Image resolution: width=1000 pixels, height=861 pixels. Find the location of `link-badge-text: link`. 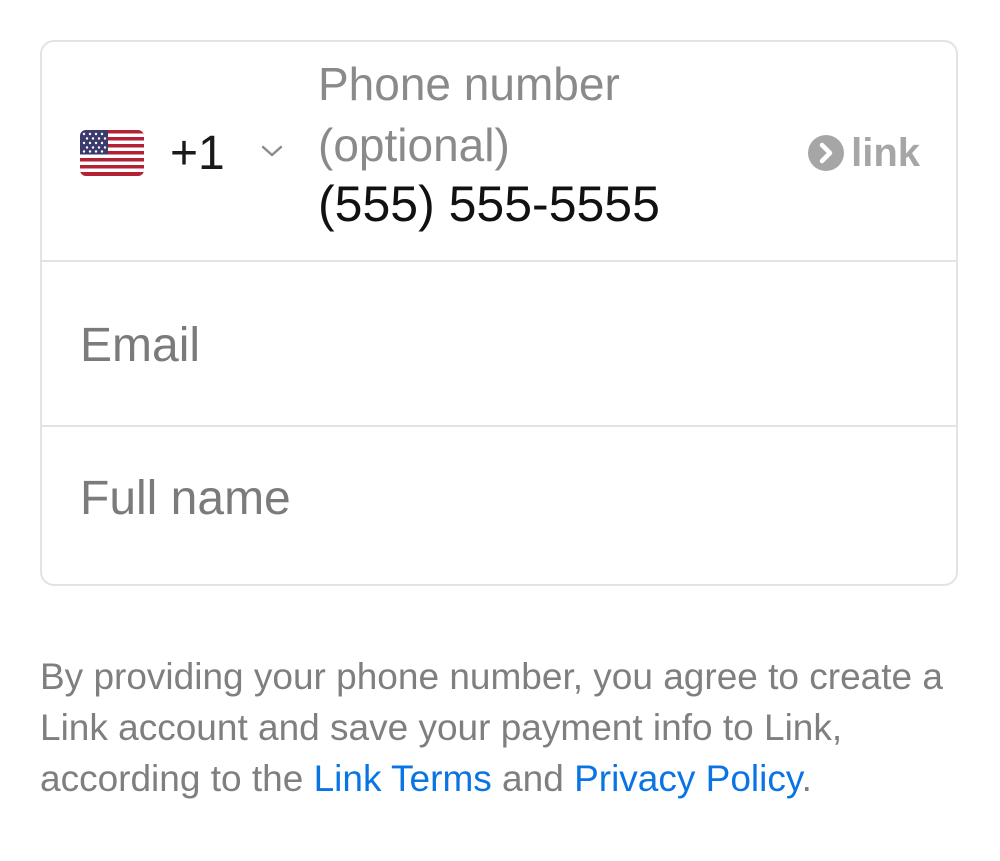

link-badge-text: link is located at coordinates (885, 153).